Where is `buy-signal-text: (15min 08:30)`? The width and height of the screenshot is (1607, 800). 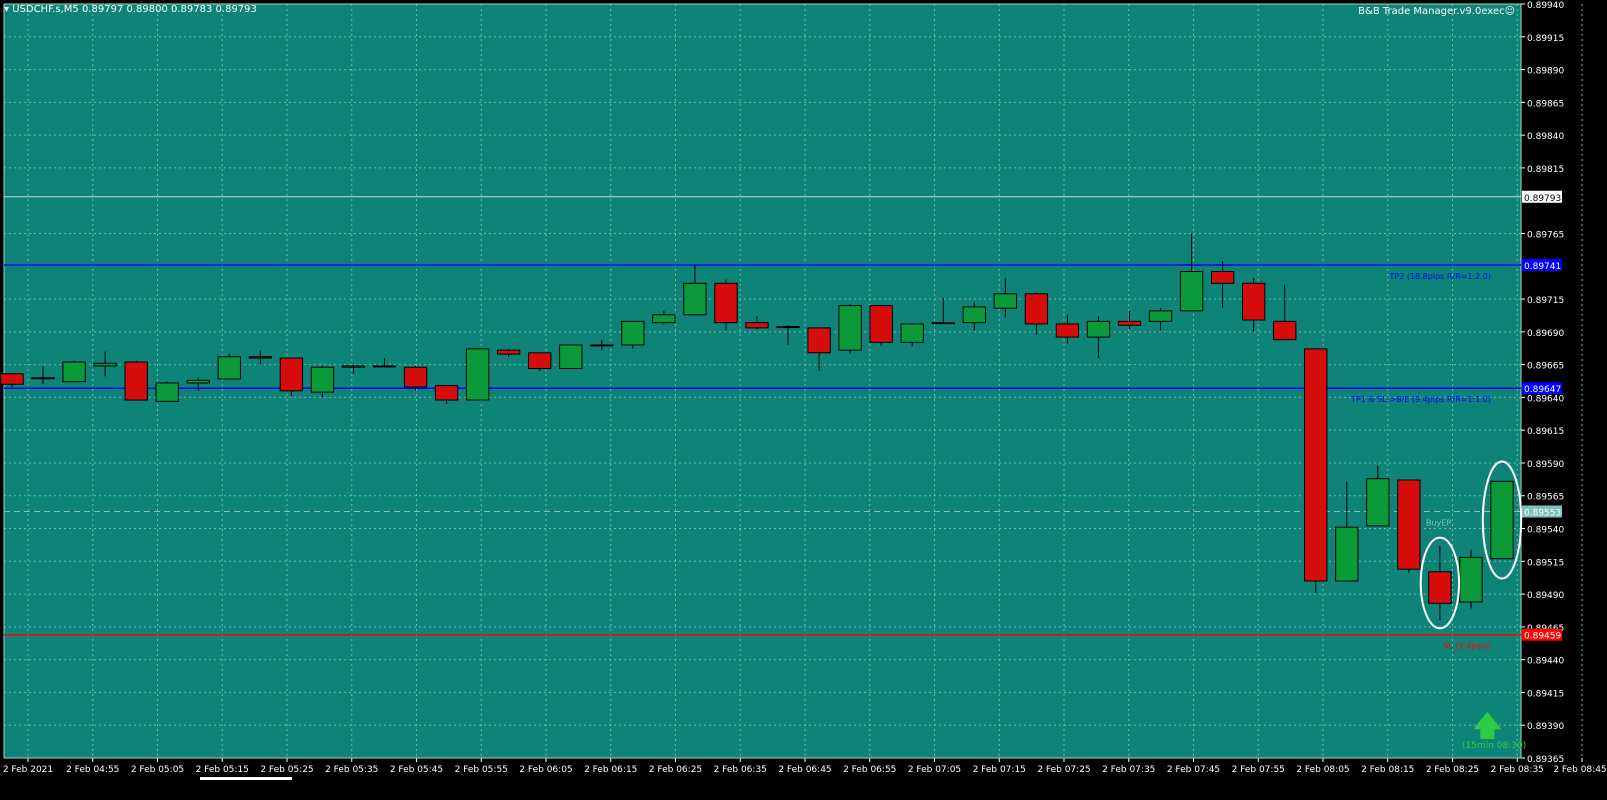
buy-signal-text: (15min 08:30) is located at coordinates (1494, 746).